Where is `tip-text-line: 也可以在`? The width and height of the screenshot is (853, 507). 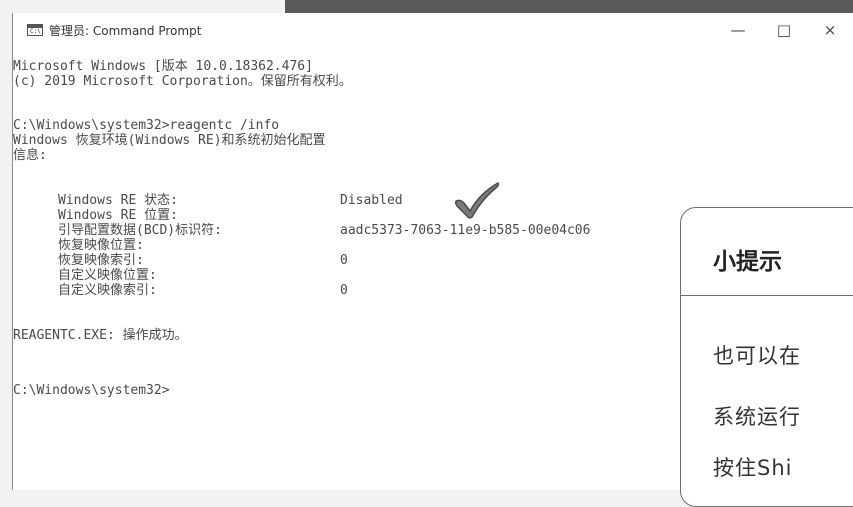 tip-text-line: 也可以在 is located at coordinates (757, 356).